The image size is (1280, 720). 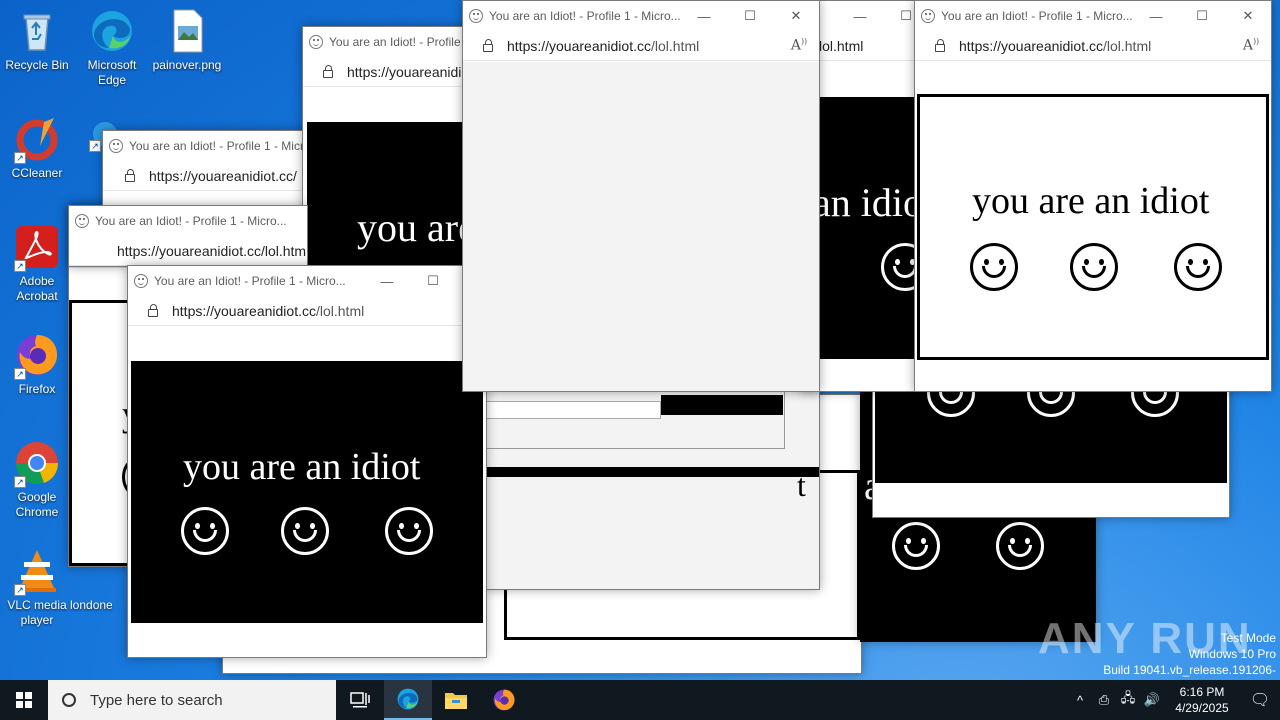 I want to click on desktop-icon-label: CCleaner, so click(x=37, y=173).